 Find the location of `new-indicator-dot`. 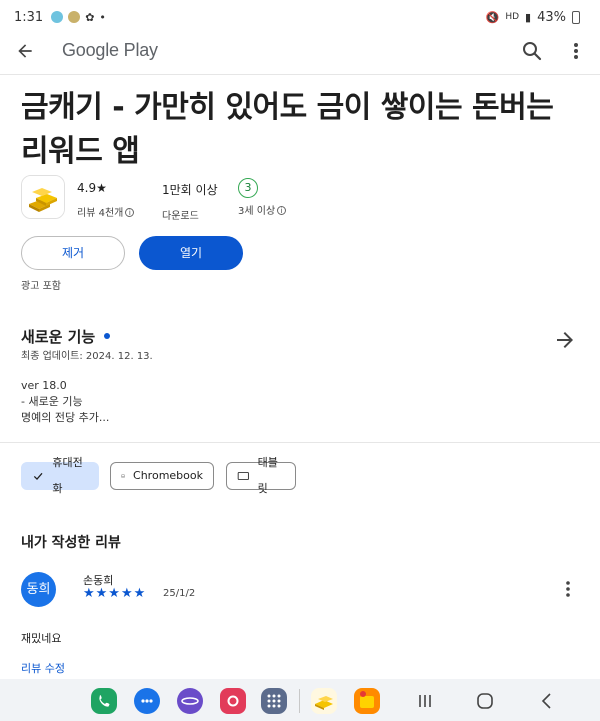

new-indicator-dot is located at coordinates (107, 336).